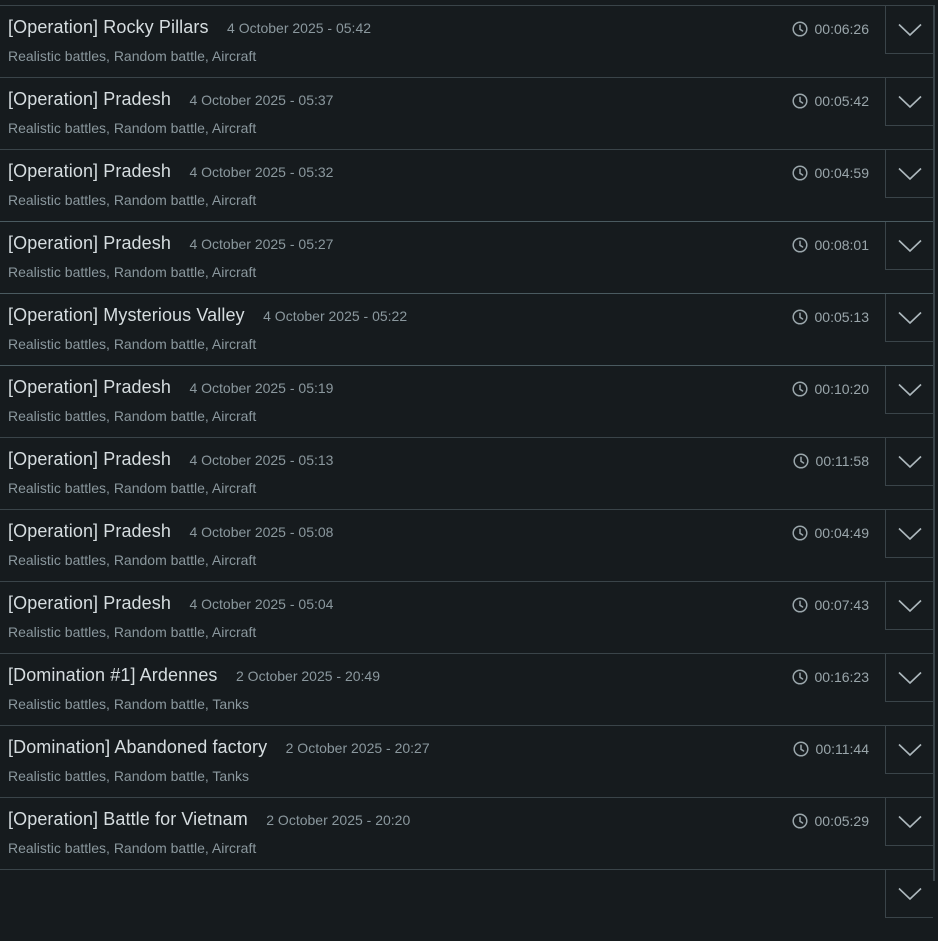  Describe the element at coordinates (357, 748) in the screenshot. I see `battle-date: 2 October 2025 - 20:27` at that location.